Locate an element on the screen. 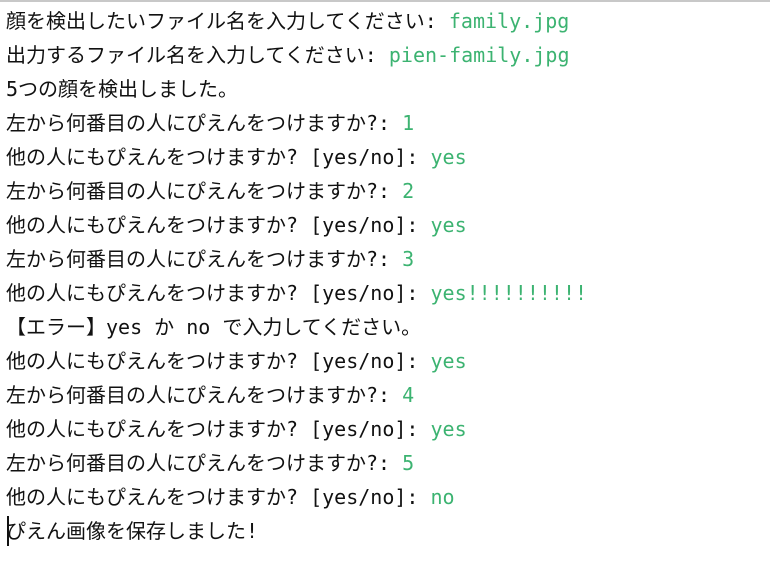 The width and height of the screenshot is (770, 580). line-prompt: 出力するファイル名を入力してください: is located at coordinates (197, 55).